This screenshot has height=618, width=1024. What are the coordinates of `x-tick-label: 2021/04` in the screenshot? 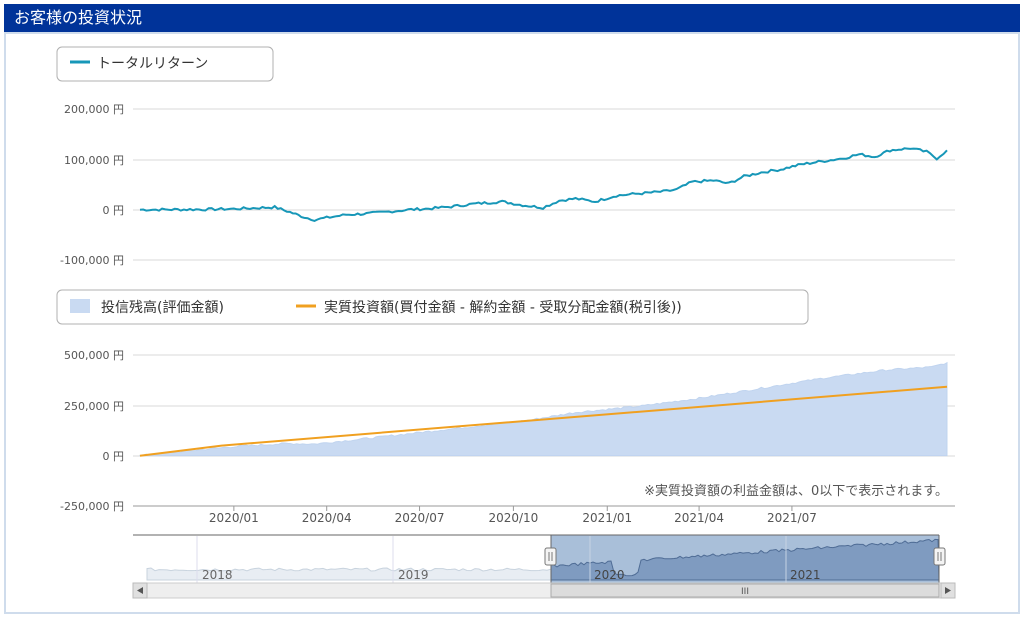 It's located at (699, 518).